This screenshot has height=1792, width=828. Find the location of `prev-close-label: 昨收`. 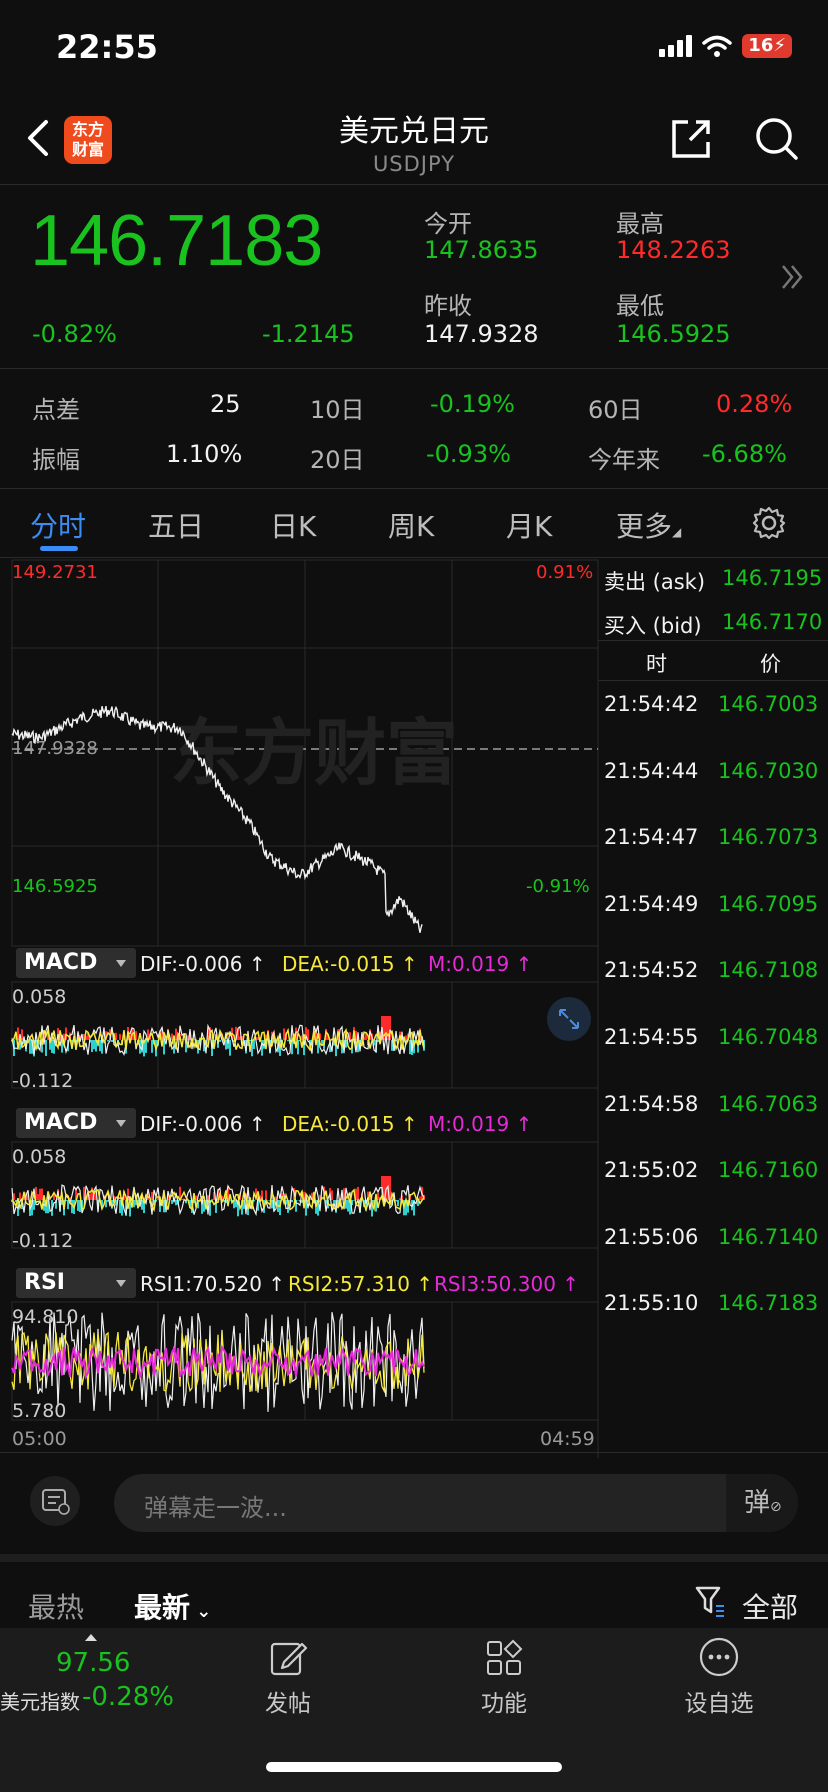

prev-close-label: 昨收 is located at coordinates (448, 306).